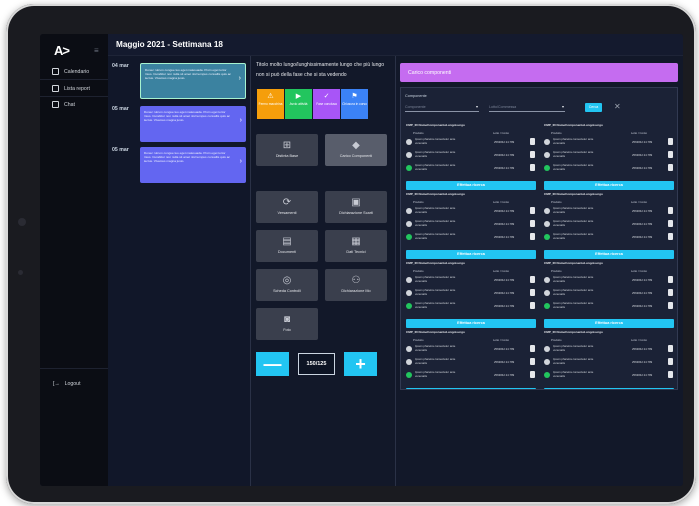 The width and height of the screenshot is (699, 506). Describe the element at coordinates (356, 246) in the screenshot. I see `tile-dati-tecnici: ▦ Dati Tecnici` at that location.